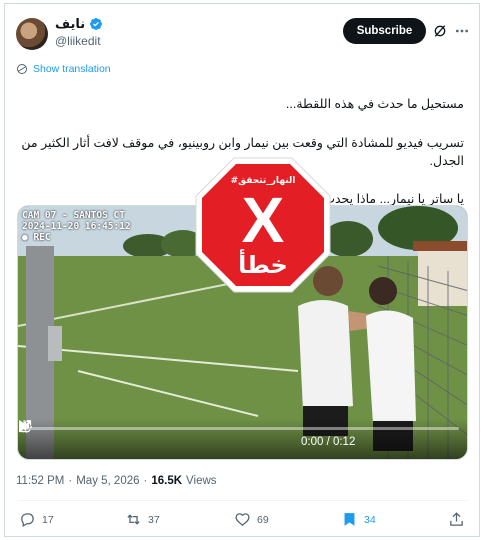 Image resolution: width=484 pixels, height=540 pixels. I want to click on divider, so click(242, 500).